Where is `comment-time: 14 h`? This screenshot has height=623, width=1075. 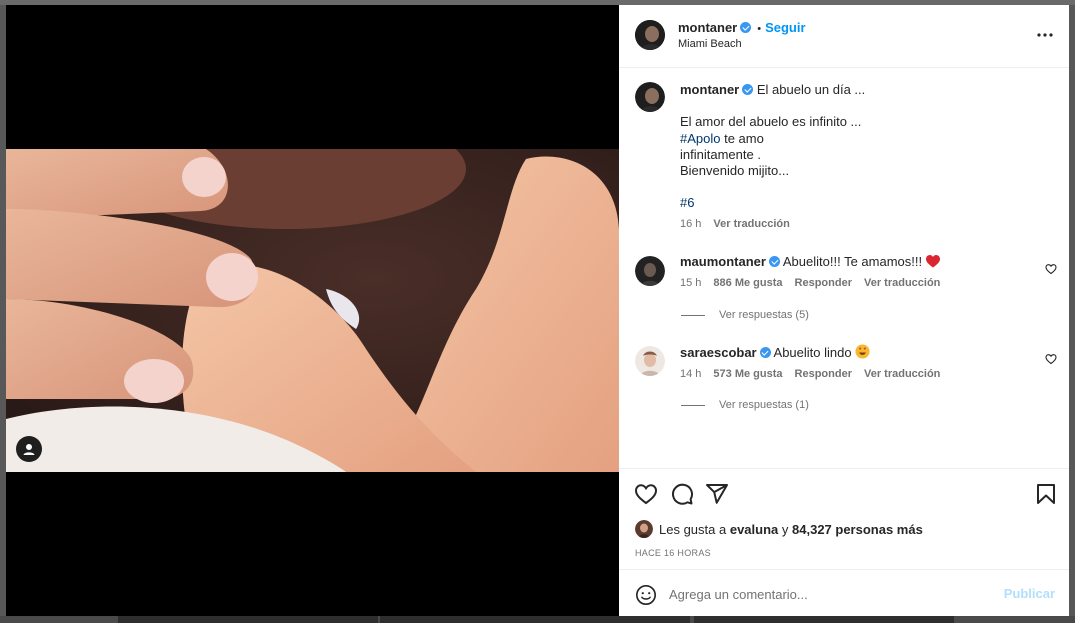
comment-time: 14 h is located at coordinates (690, 374).